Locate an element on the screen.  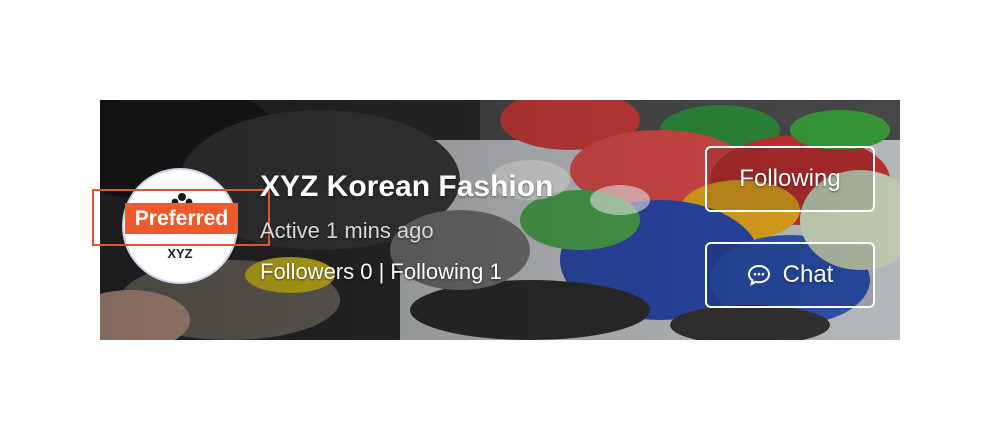
preferred-badge: Preferred is located at coordinates (181, 218).